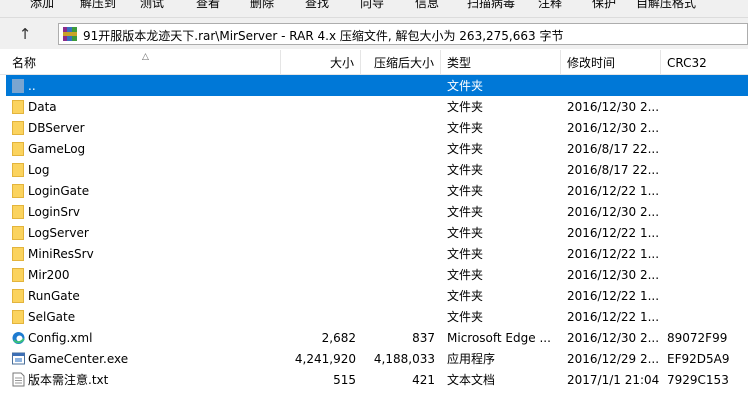 The width and height of the screenshot is (748, 419). What do you see at coordinates (427, 5) in the screenshot?
I see `info-button: 信息` at bounding box center [427, 5].